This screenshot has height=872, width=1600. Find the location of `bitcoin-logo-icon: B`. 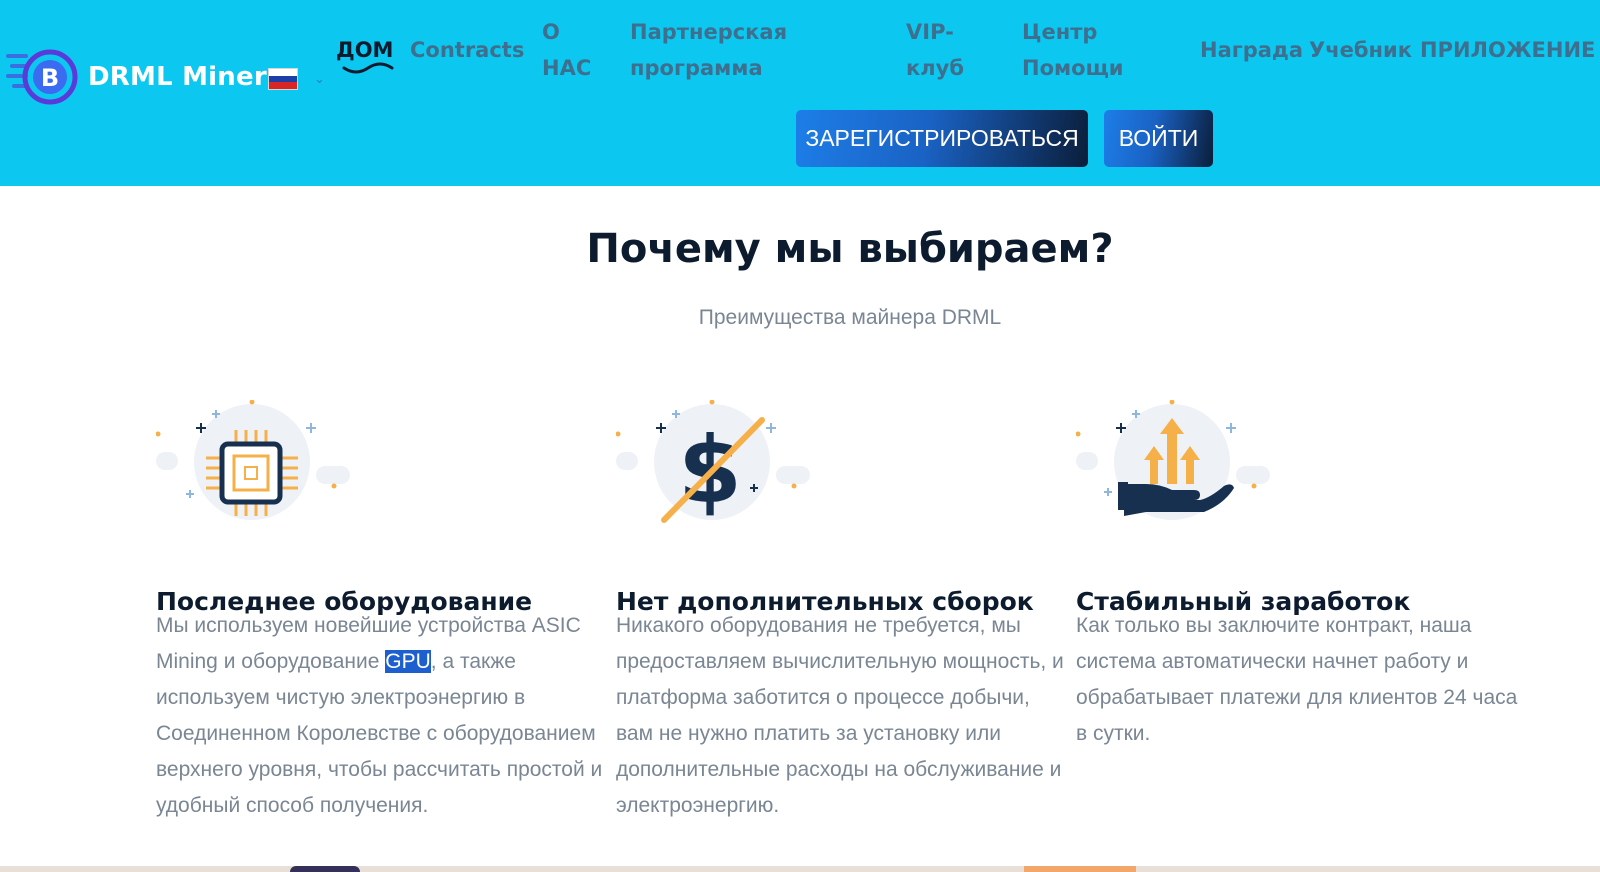

bitcoin-logo-icon: B is located at coordinates (42, 77).